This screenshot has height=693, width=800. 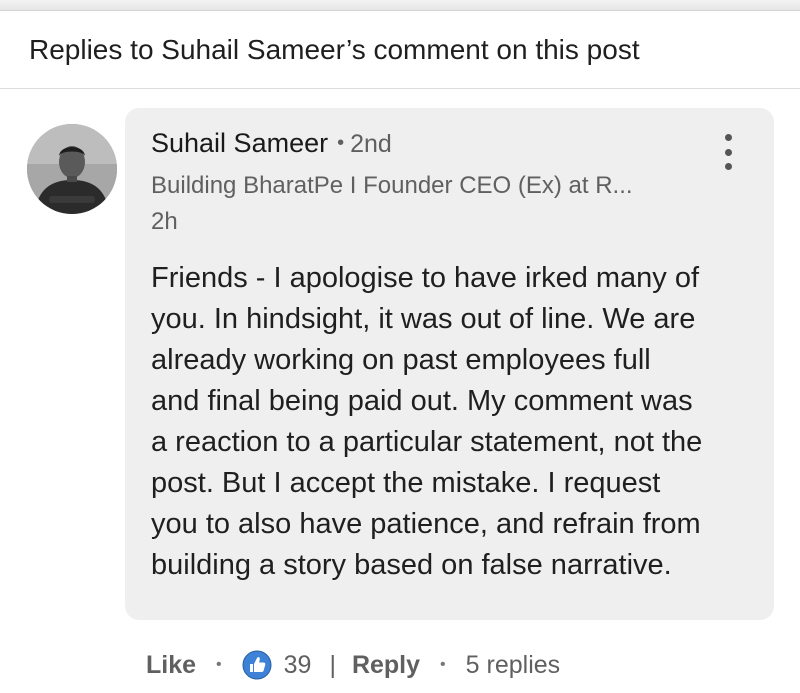 I want to click on comment-actions: Like • 39 | Reply • 5 replies, so click(x=353, y=665).